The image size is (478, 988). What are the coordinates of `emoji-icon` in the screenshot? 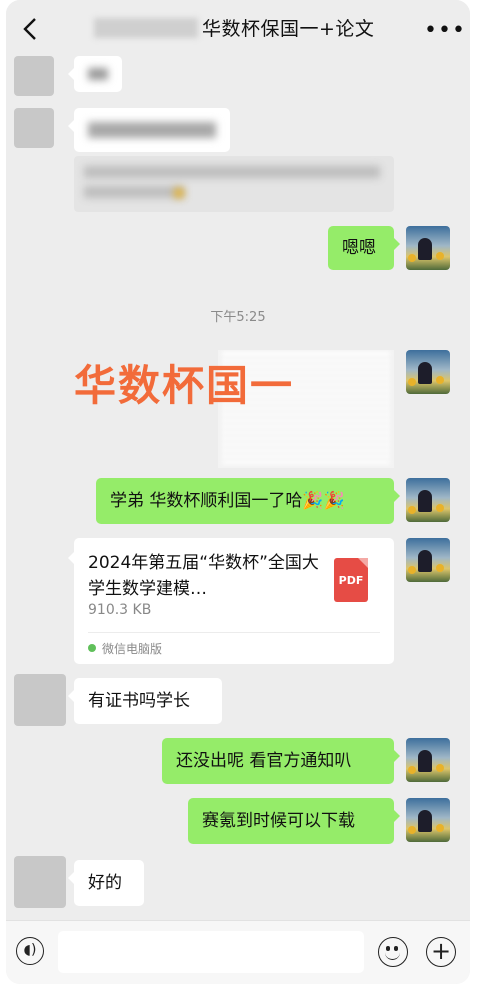 It's located at (393, 952).